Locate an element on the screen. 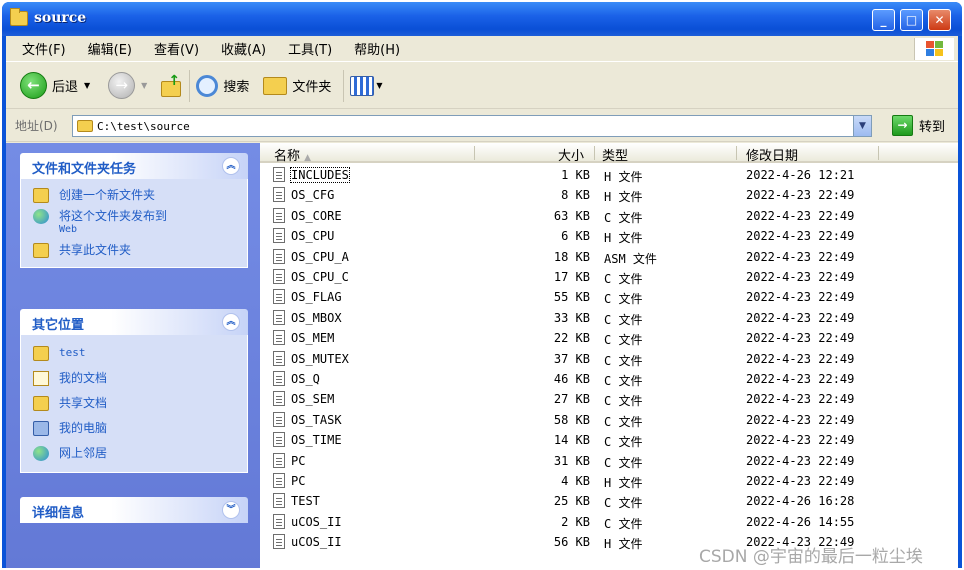 The height and width of the screenshot is (570, 964). folders-button: 文件夹 is located at coordinates (297, 85).